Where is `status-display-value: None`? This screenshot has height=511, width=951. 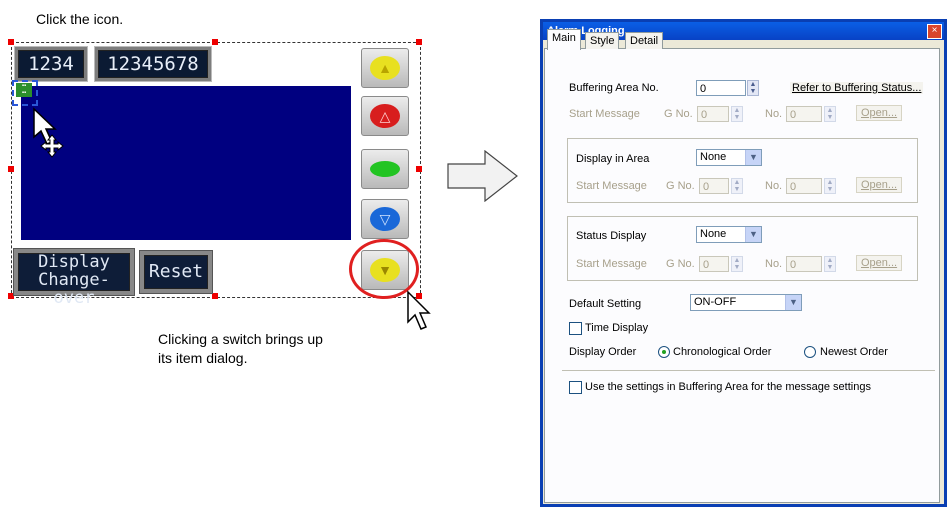
status-display-value: None is located at coordinates (713, 234).